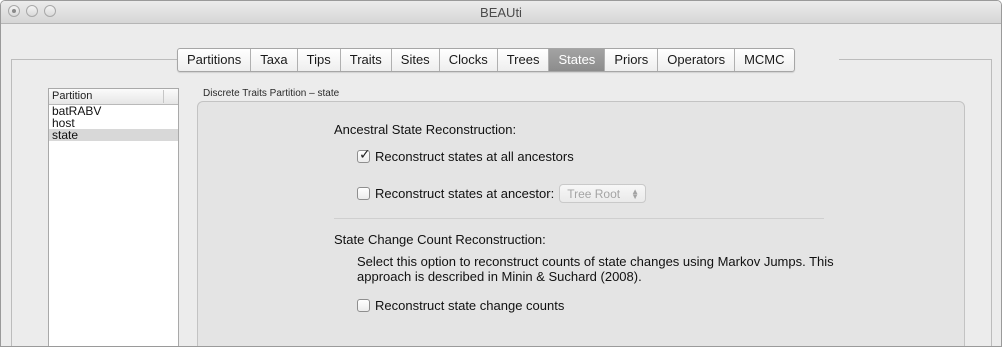 The width and height of the screenshot is (1002, 347). What do you see at coordinates (635, 193) in the screenshot?
I see `updown-arrows-icon: ▲ ▼` at bounding box center [635, 193].